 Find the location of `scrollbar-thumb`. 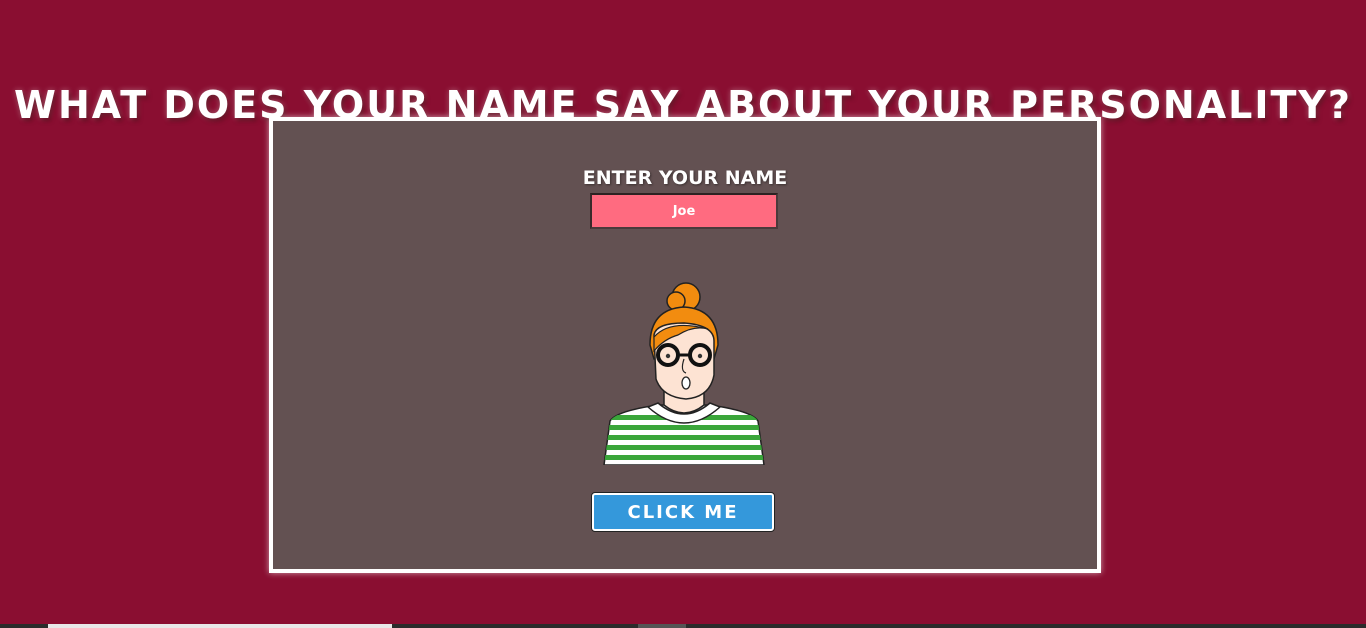

scrollbar-thumb is located at coordinates (220, 626).